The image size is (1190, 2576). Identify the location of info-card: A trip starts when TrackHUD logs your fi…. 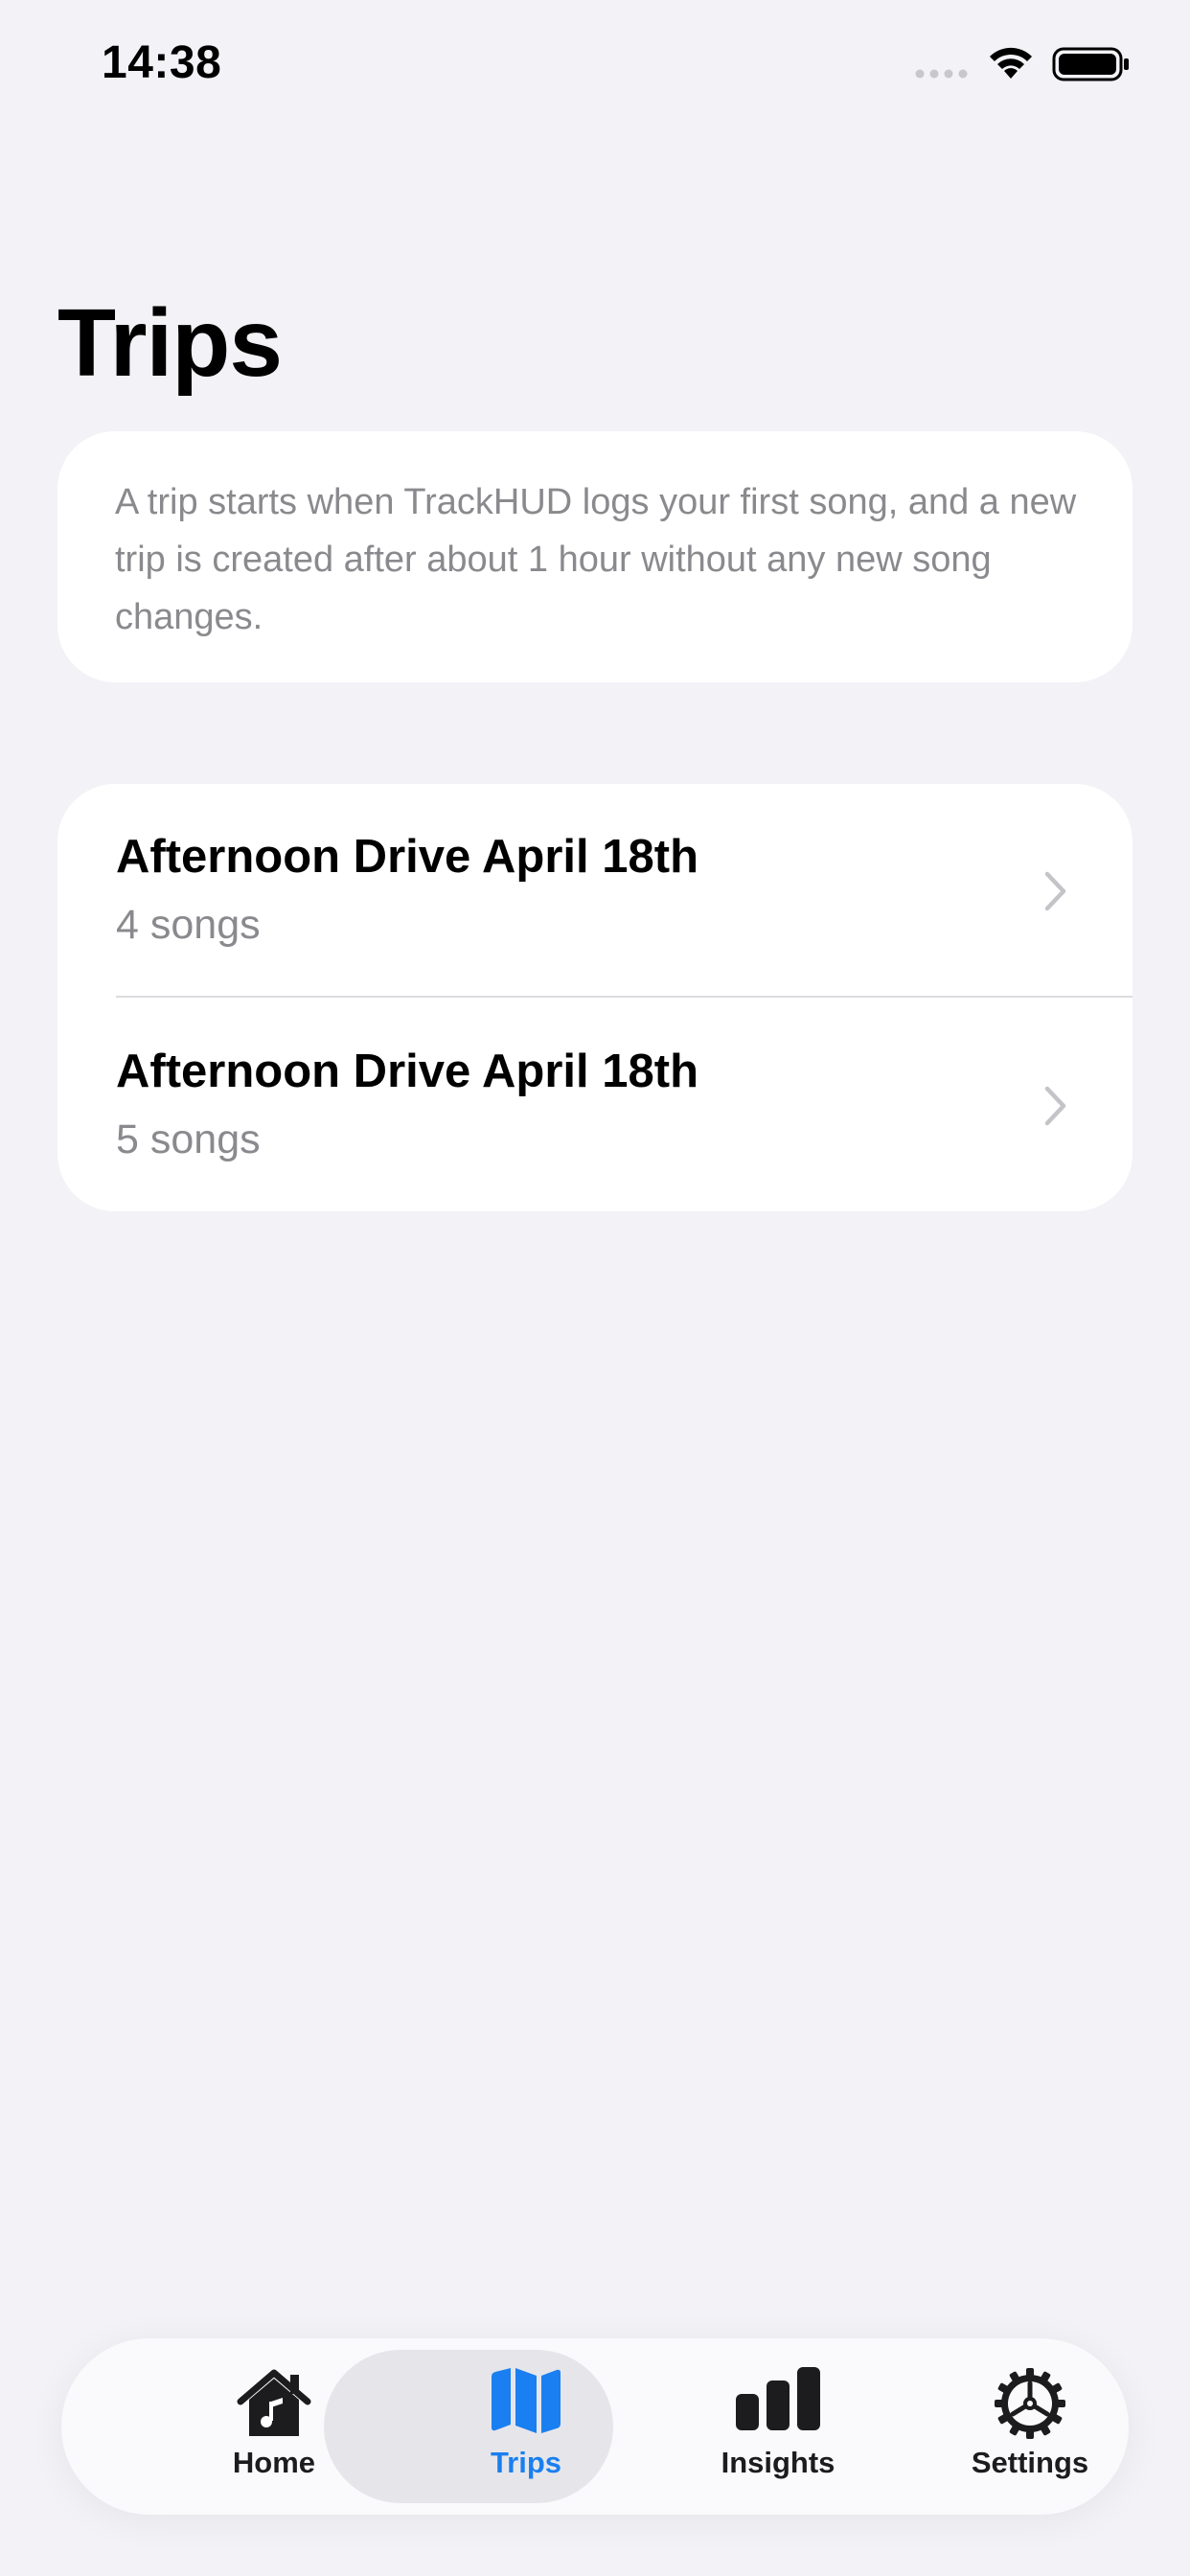
(595, 556).